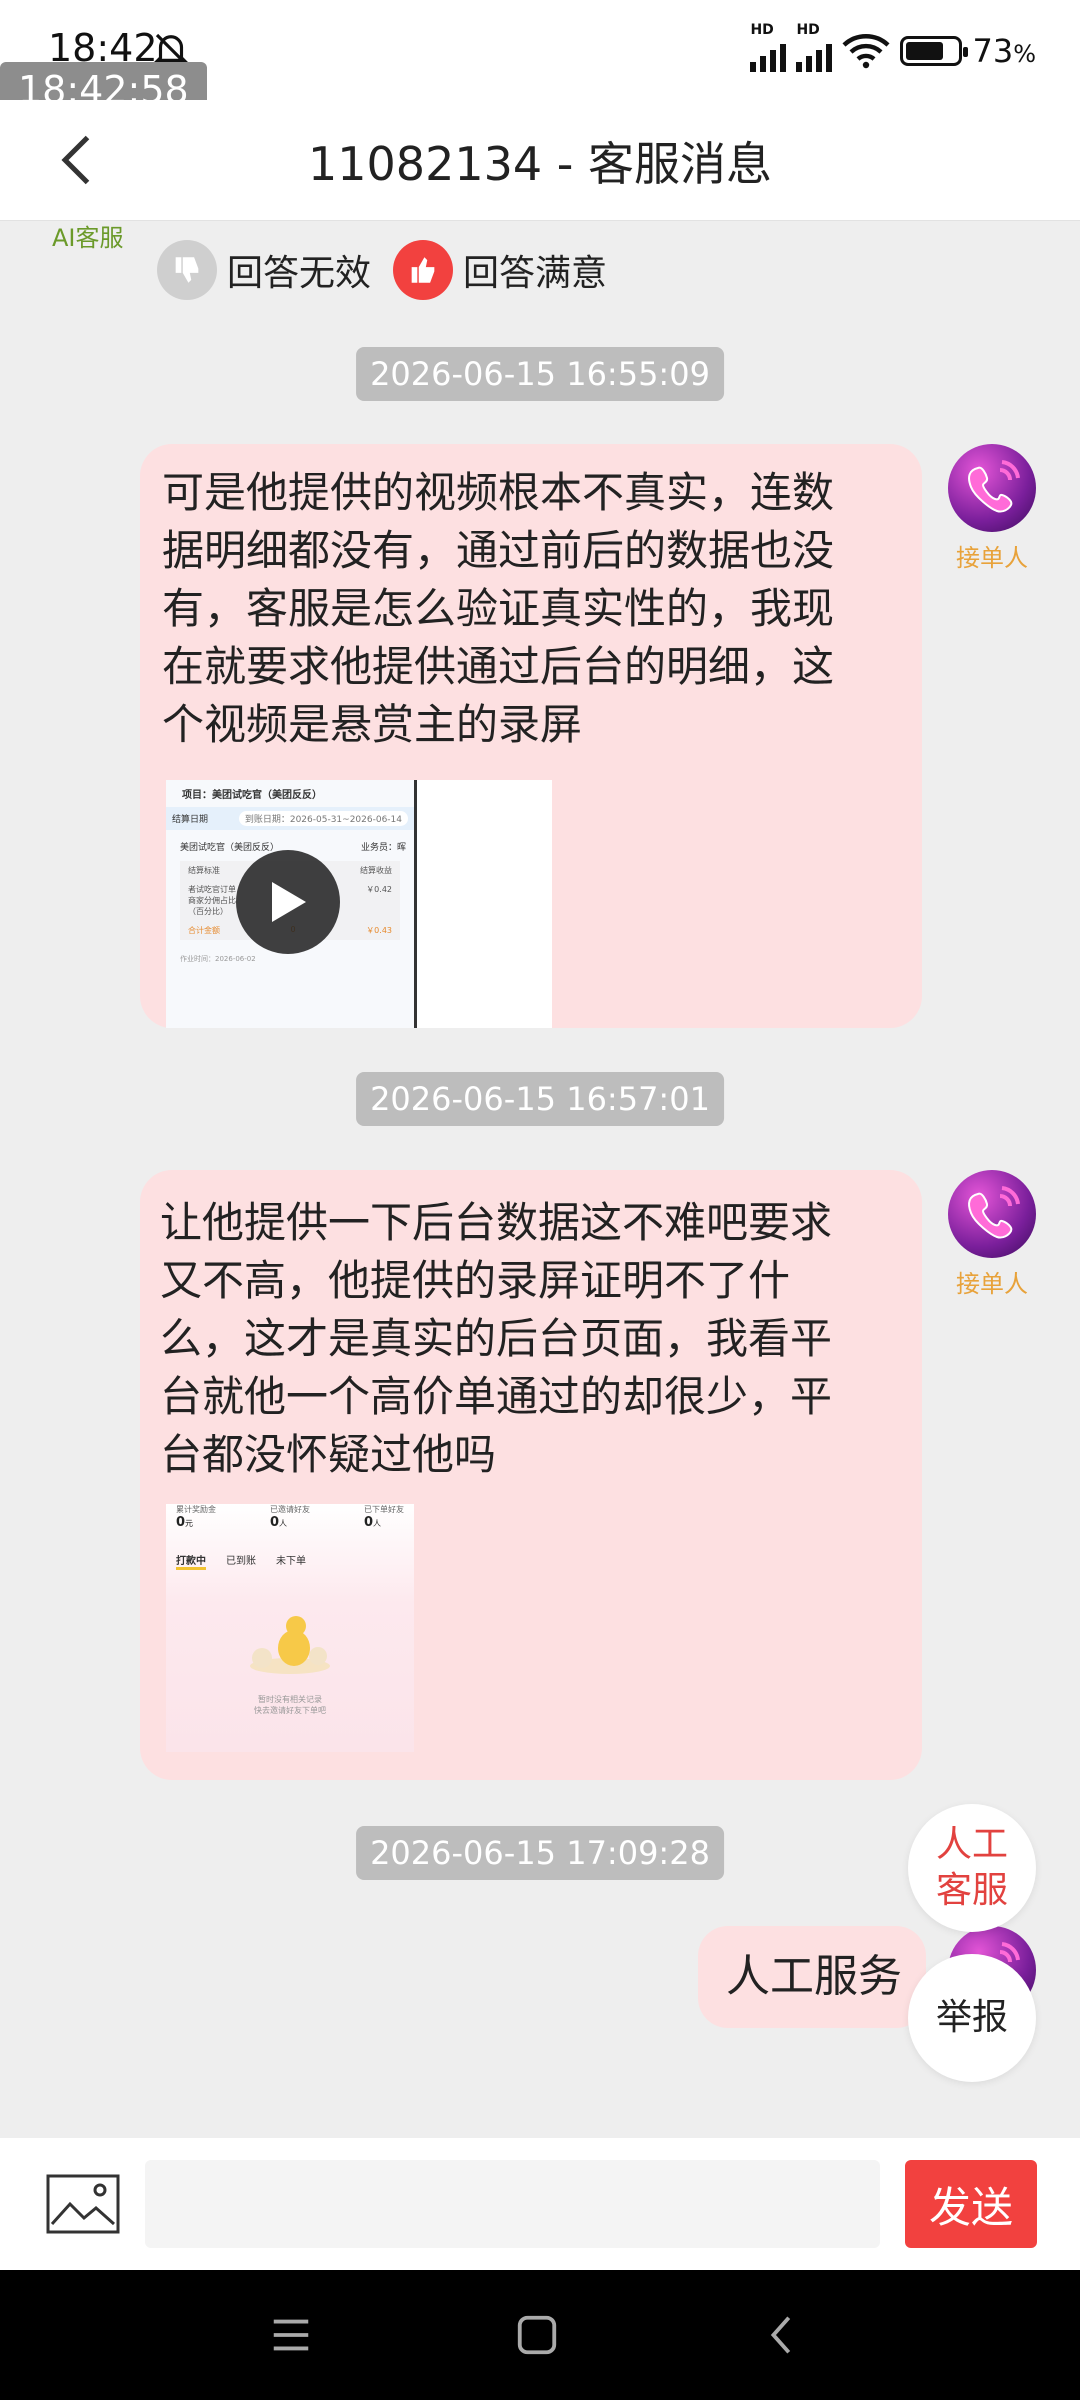 Image resolution: width=1080 pixels, height=2400 pixels. I want to click on wifi-icon, so click(866, 51).